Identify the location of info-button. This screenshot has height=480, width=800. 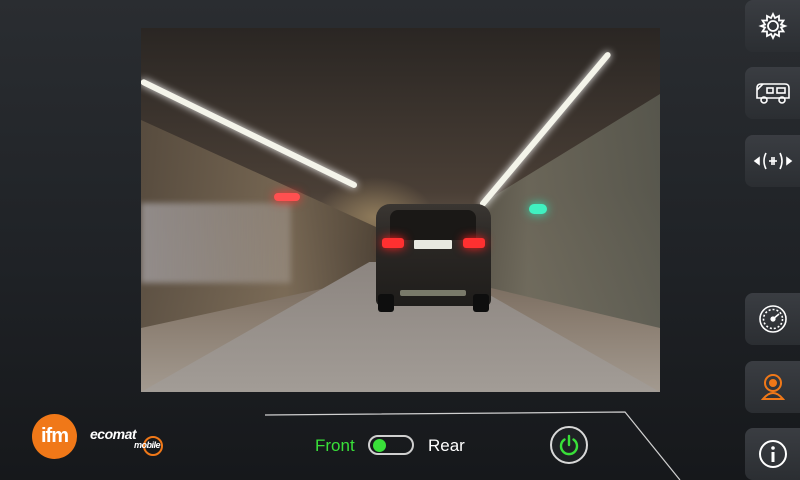
(772, 454).